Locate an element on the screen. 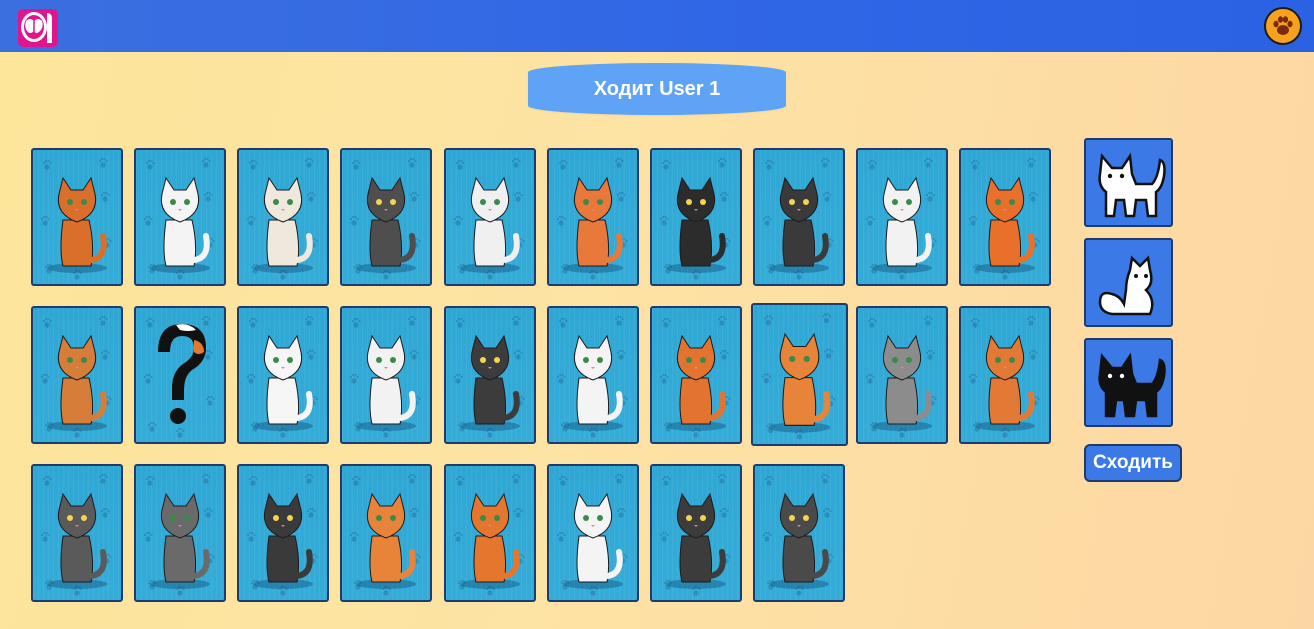 The height and width of the screenshot is (629, 1314). brain-logo-icon is located at coordinates (38, 26).